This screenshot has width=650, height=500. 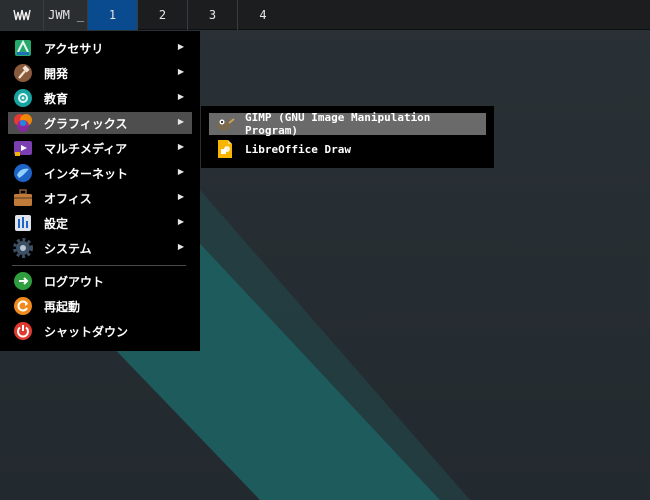 What do you see at coordinates (86, 331) in the screenshot?
I see `menu-item-label: シャットダウン` at bounding box center [86, 331].